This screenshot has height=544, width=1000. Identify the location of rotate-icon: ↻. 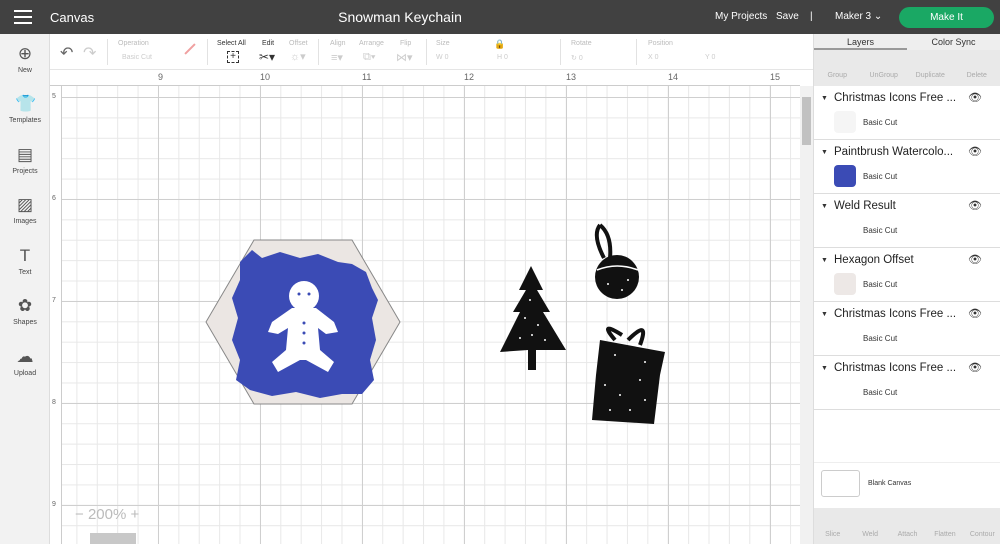
(574, 58).